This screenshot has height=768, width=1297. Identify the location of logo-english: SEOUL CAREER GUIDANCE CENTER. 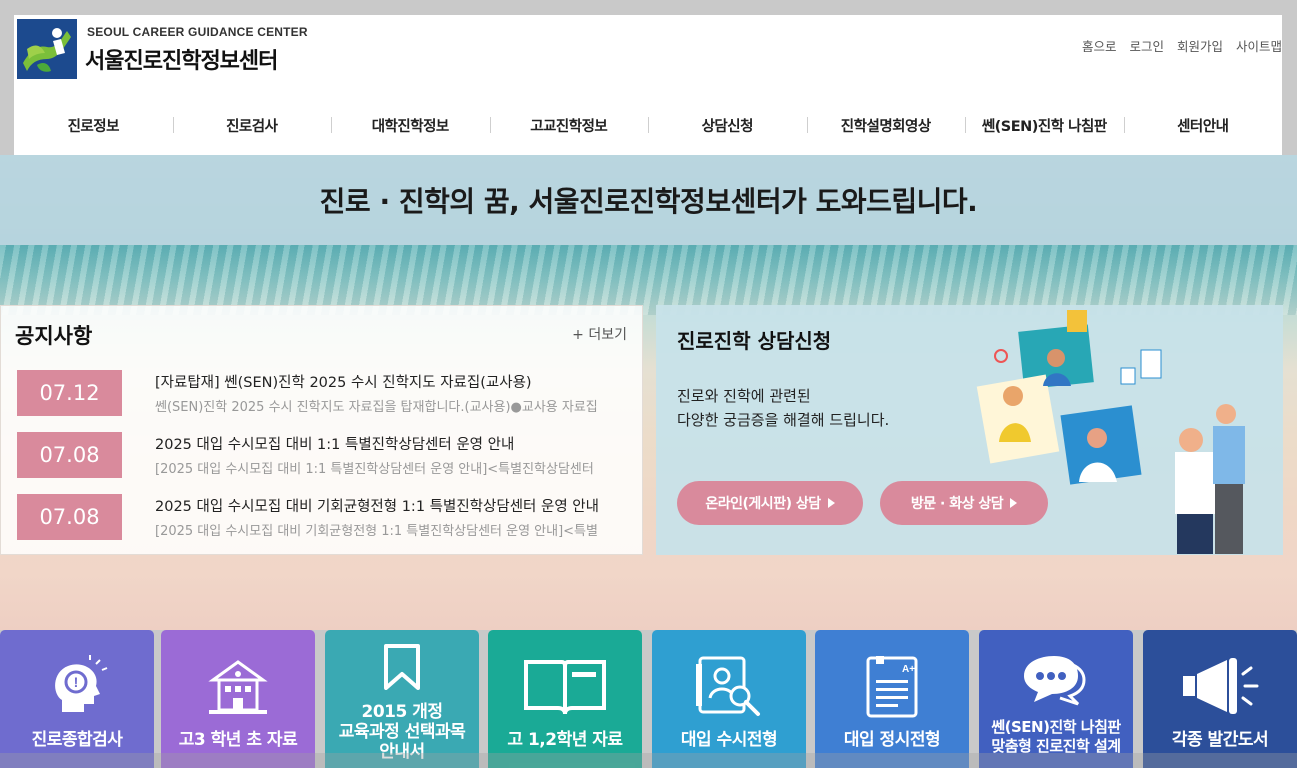
(197, 32).